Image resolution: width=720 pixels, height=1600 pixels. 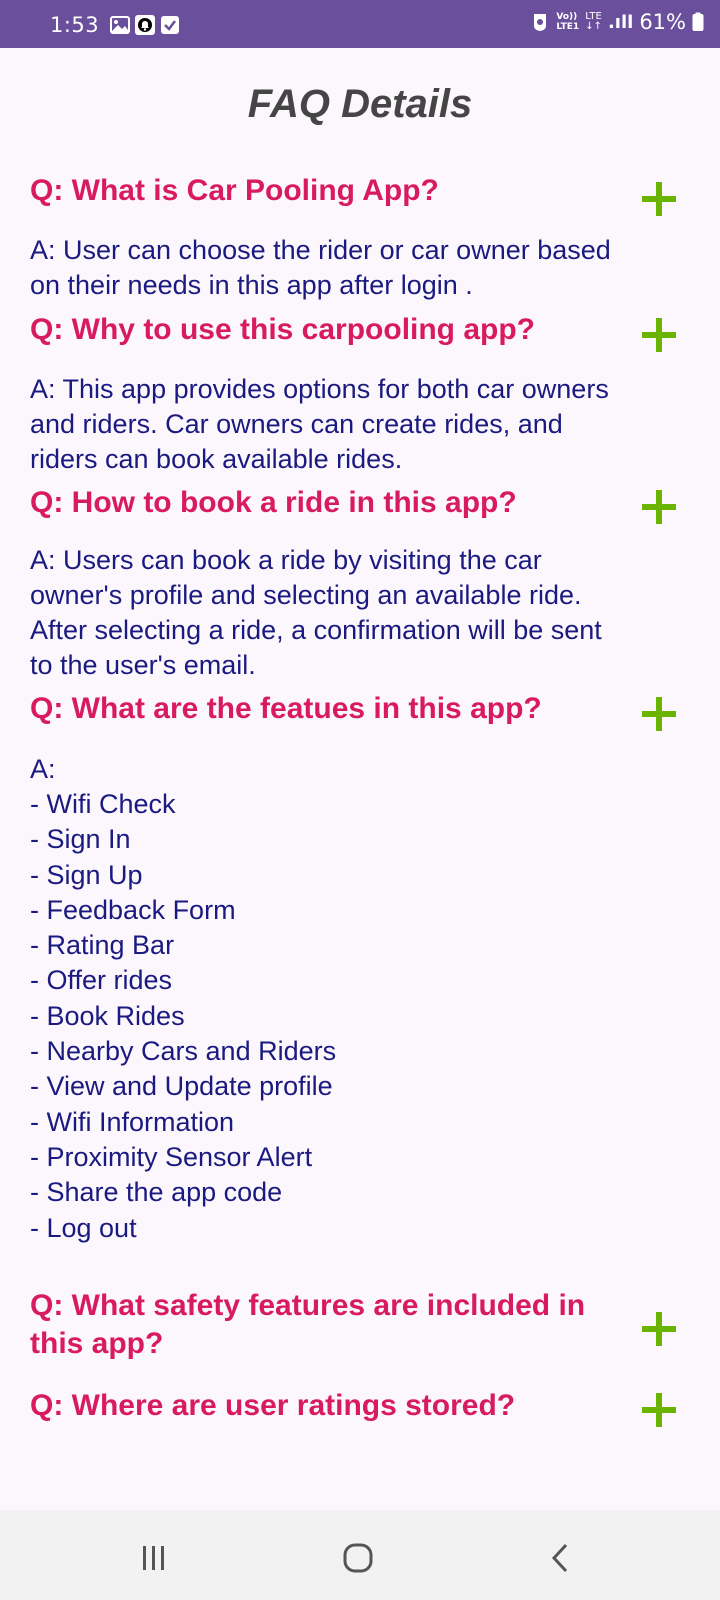 I want to click on page-title: FAQ Details, so click(x=360, y=104).